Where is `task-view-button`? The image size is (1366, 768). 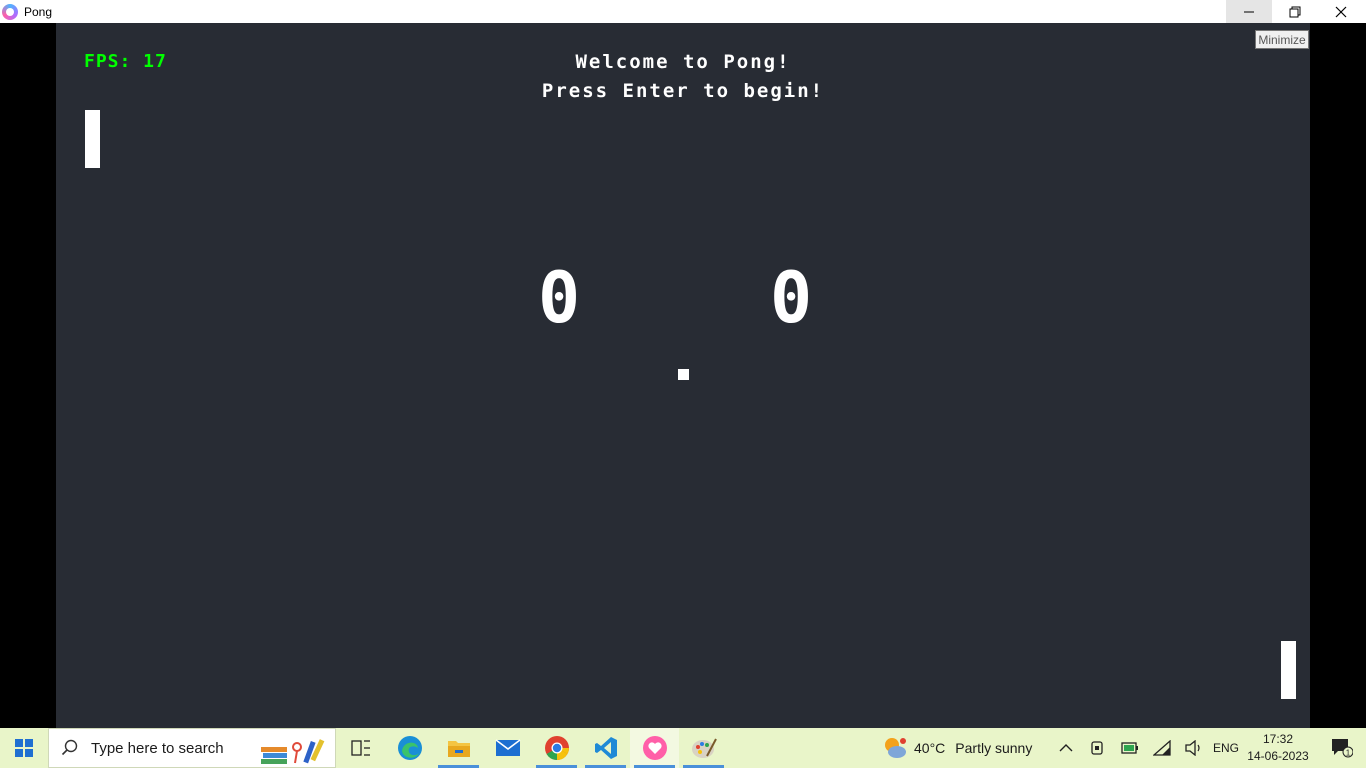
task-view-button is located at coordinates (360, 748).